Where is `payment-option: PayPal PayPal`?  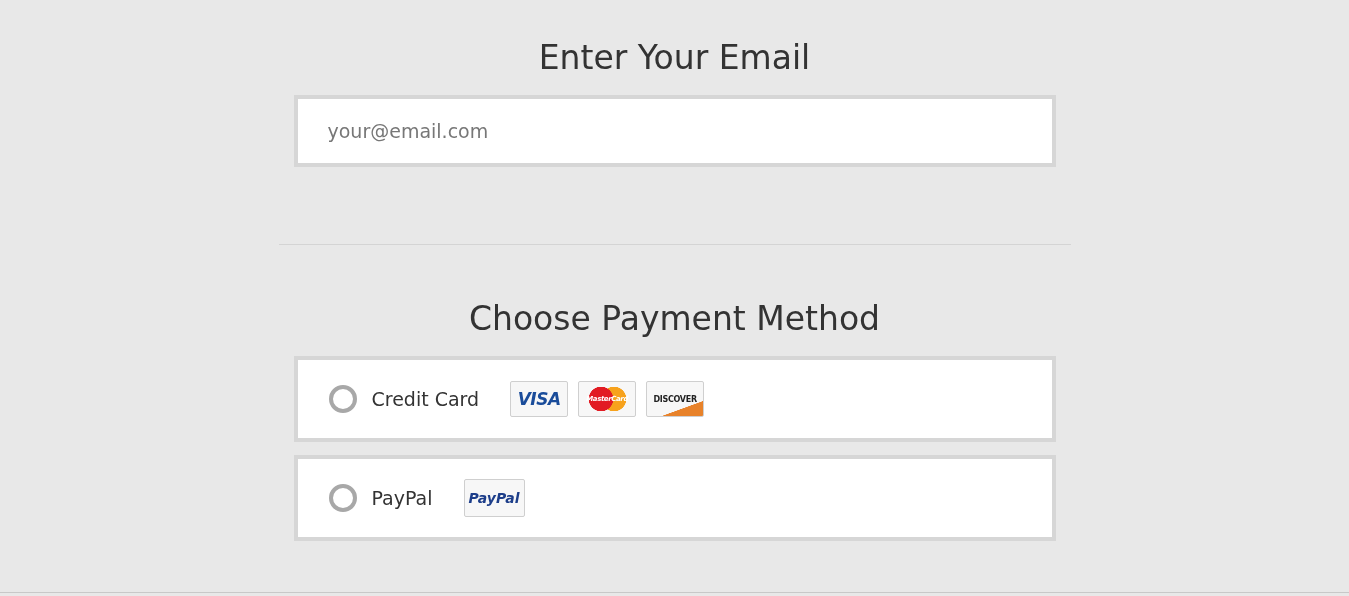
payment-option: PayPal PayPal is located at coordinates (674, 498).